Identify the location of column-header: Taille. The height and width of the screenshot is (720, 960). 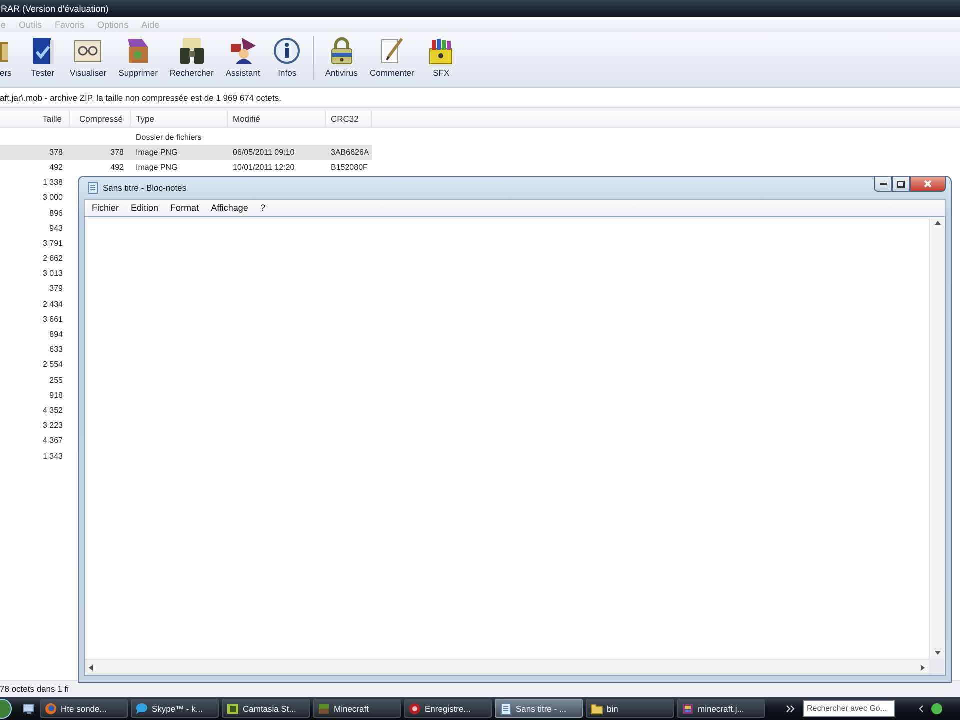
(40, 119).